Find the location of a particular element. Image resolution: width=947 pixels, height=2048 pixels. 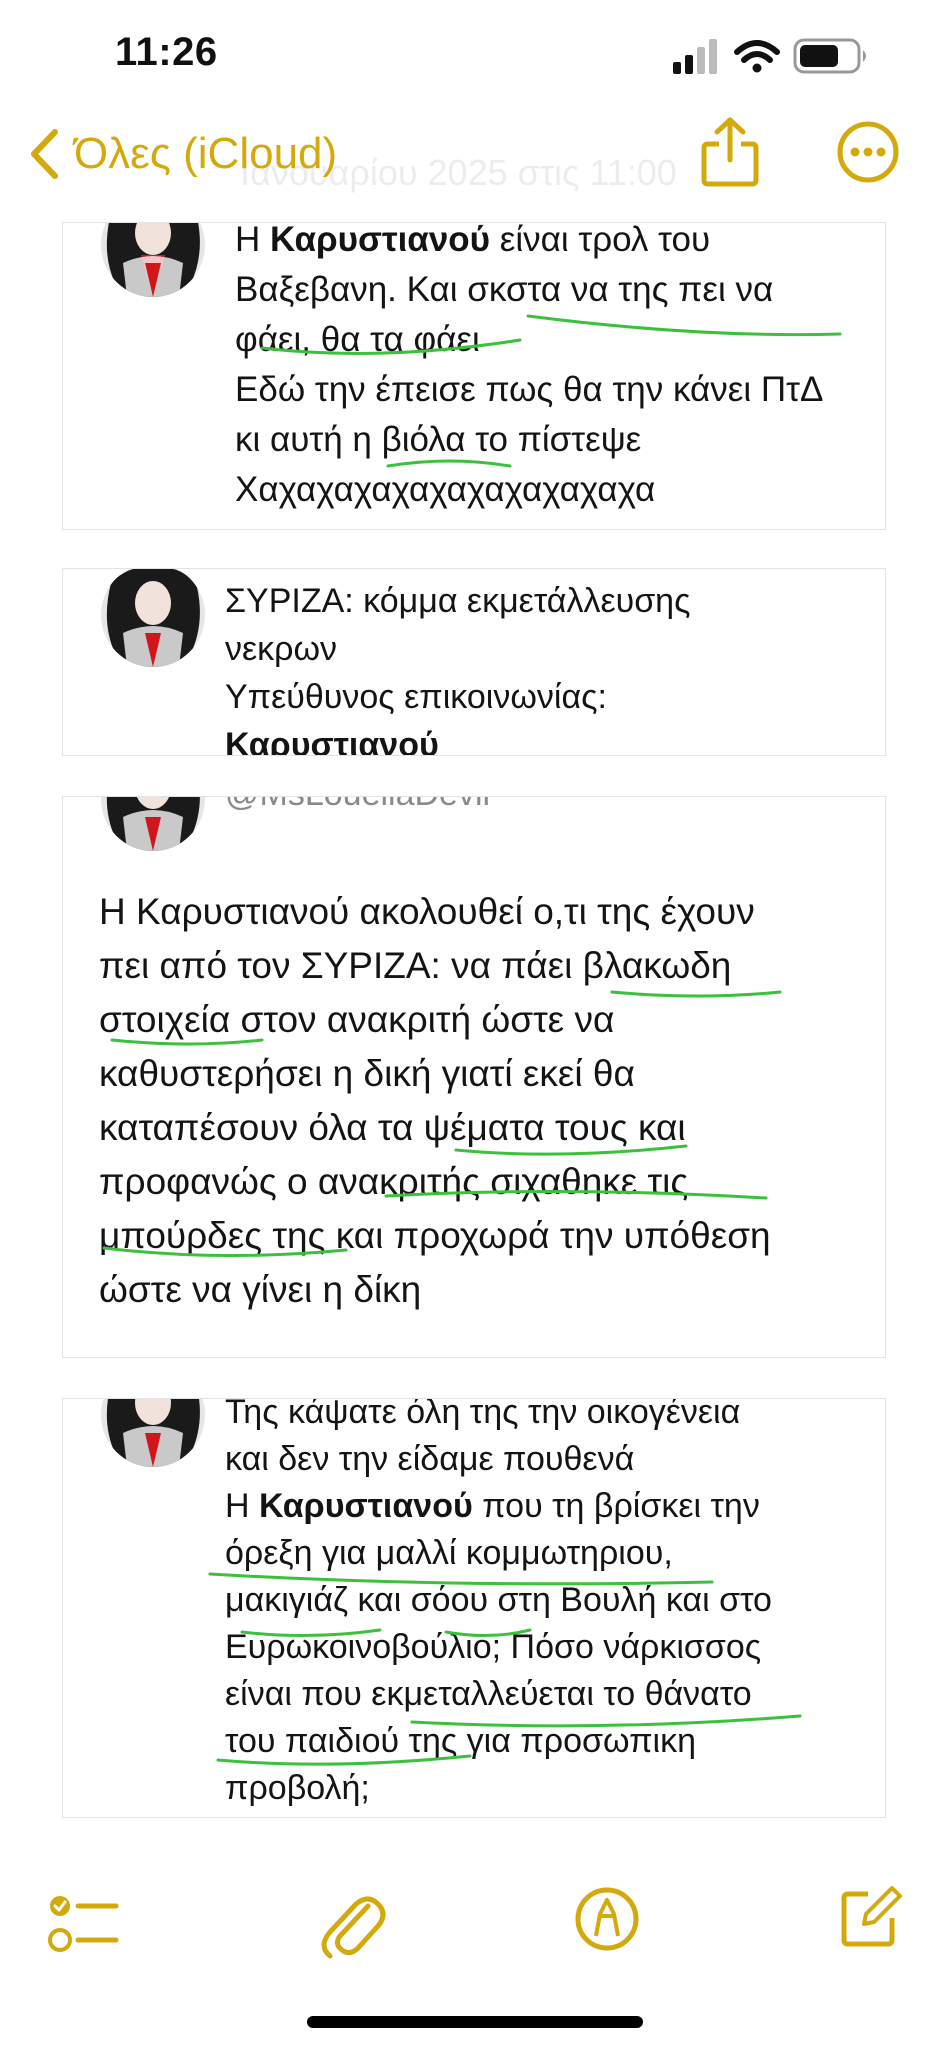

more-button is located at coordinates (868, 154).